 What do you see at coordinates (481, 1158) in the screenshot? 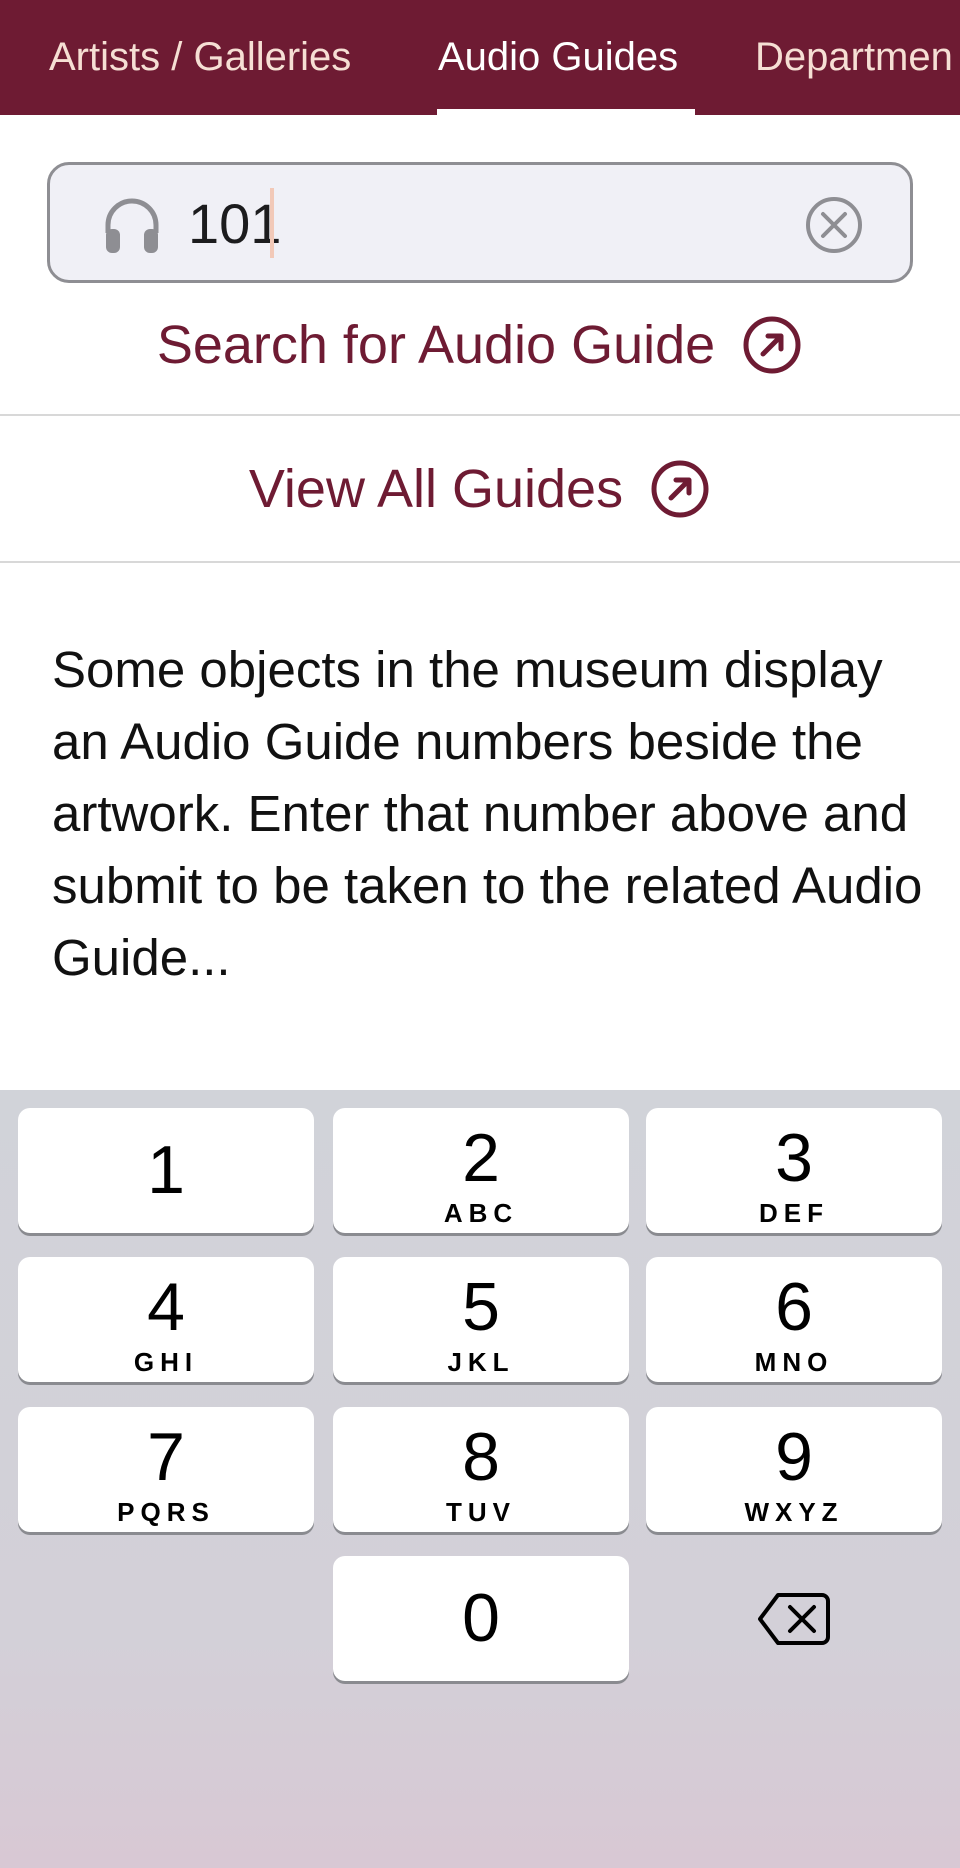
I see `key-digit: 2` at bounding box center [481, 1158].